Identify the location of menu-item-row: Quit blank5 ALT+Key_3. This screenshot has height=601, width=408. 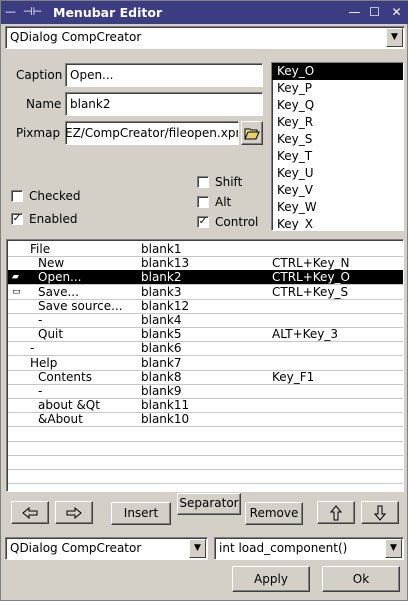
(205, 335).